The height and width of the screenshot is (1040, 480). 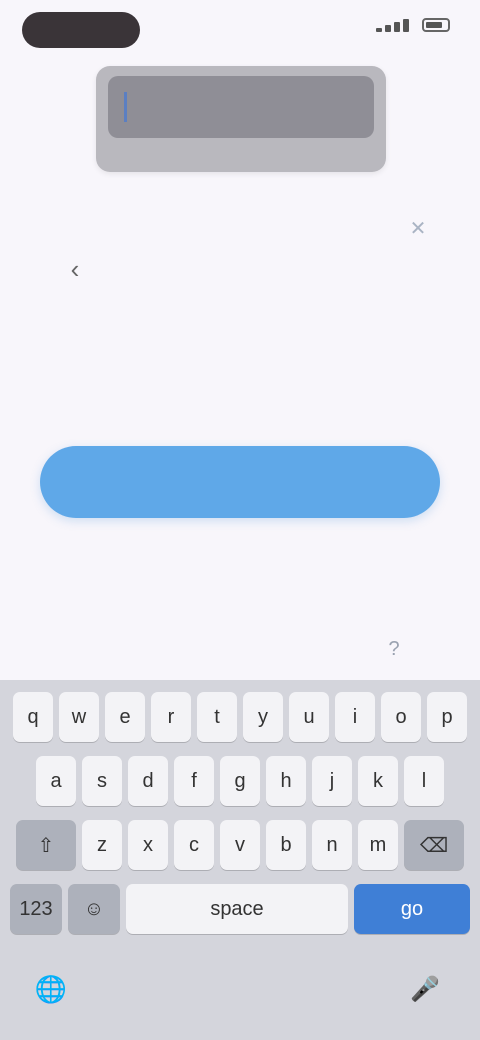 I want to click on key-l: l, so click(x=424, y=781).